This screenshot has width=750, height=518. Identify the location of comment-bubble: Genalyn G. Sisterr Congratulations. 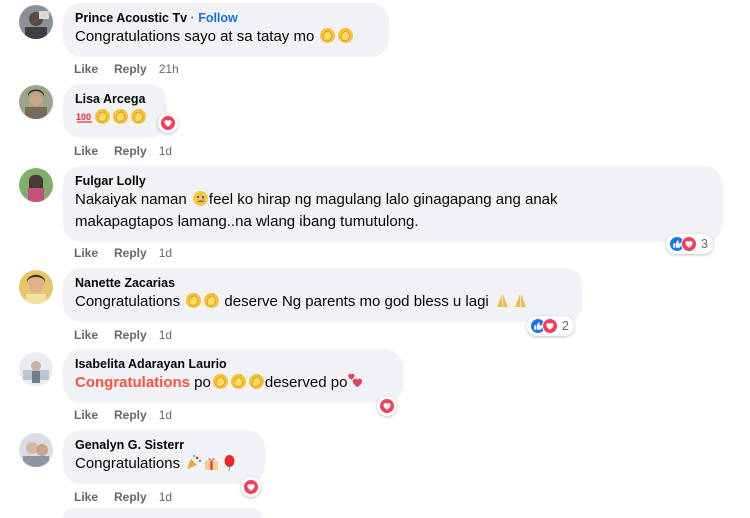
(164, 457).